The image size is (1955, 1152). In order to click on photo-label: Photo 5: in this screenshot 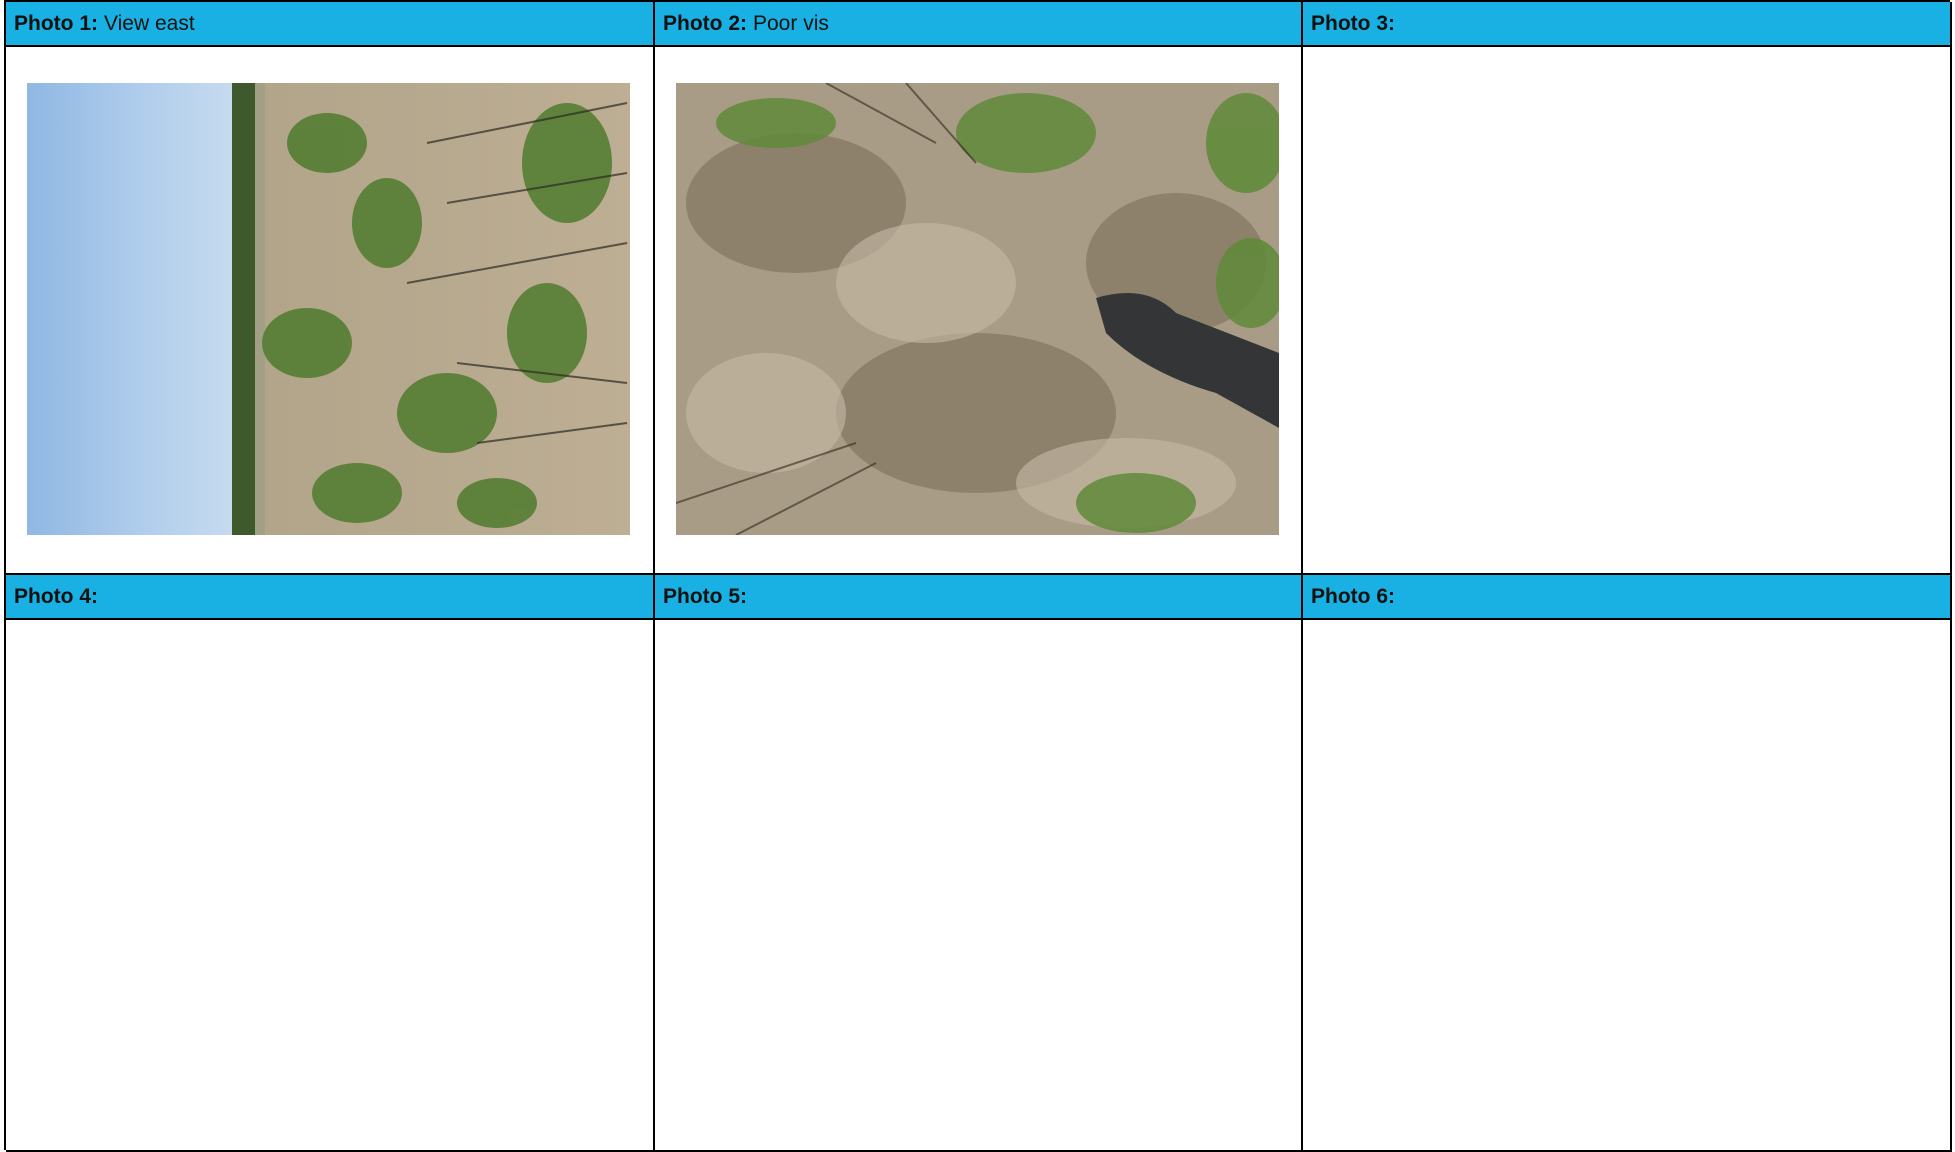, I will do `click(705, 596)`.